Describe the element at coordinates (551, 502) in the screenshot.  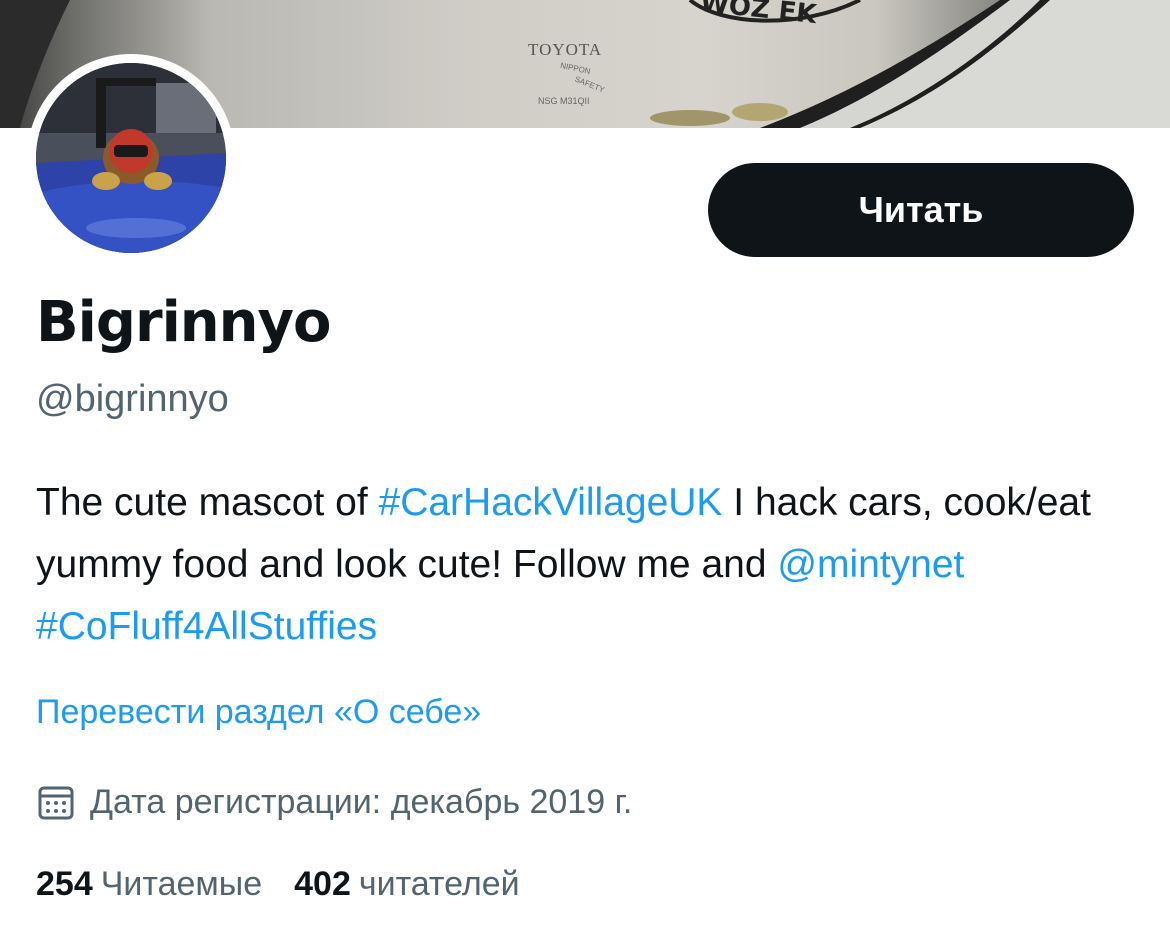
I see `bio-hashtag-link: #CarHackVillageUK` at that location.